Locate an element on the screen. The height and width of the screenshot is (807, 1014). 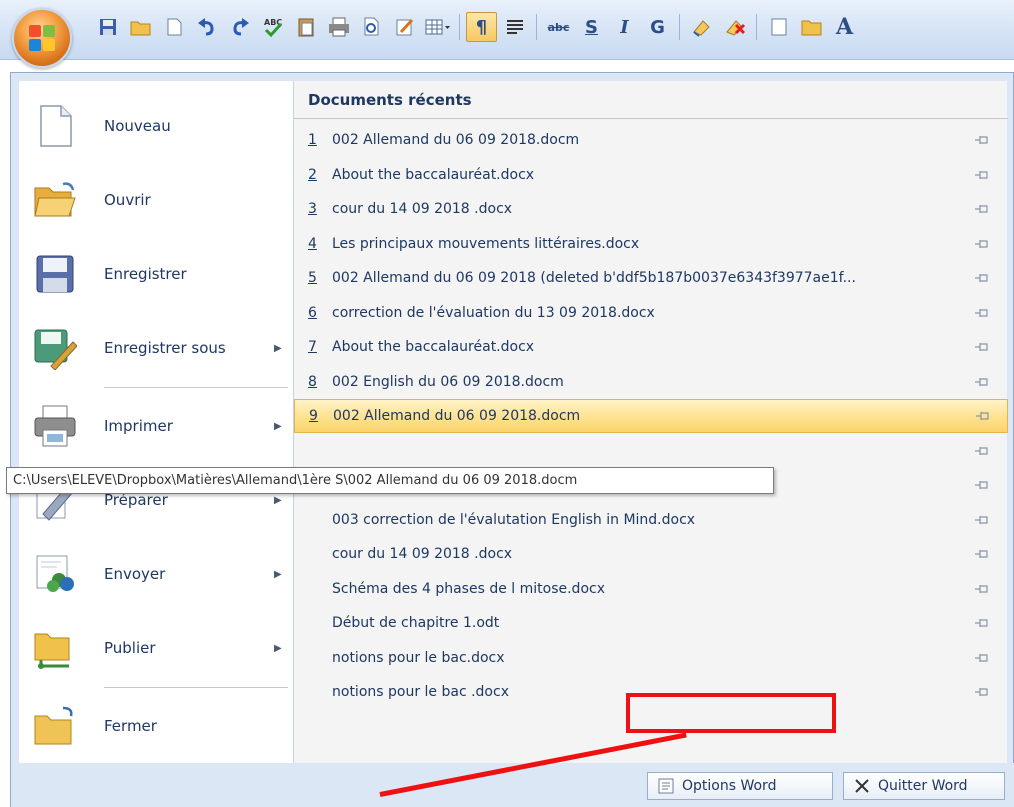
command-new: Nouveau is located at coordinates (156, 126).